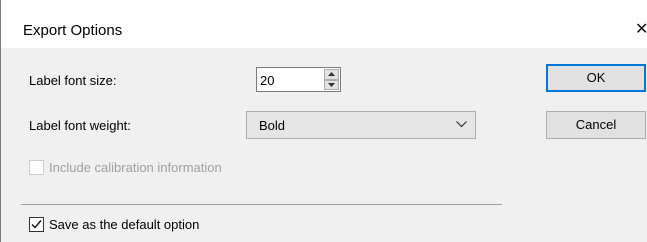  Describe the element at coordinates (461, 124) in the screenshot. I see `chevron-down-icon` at that location.